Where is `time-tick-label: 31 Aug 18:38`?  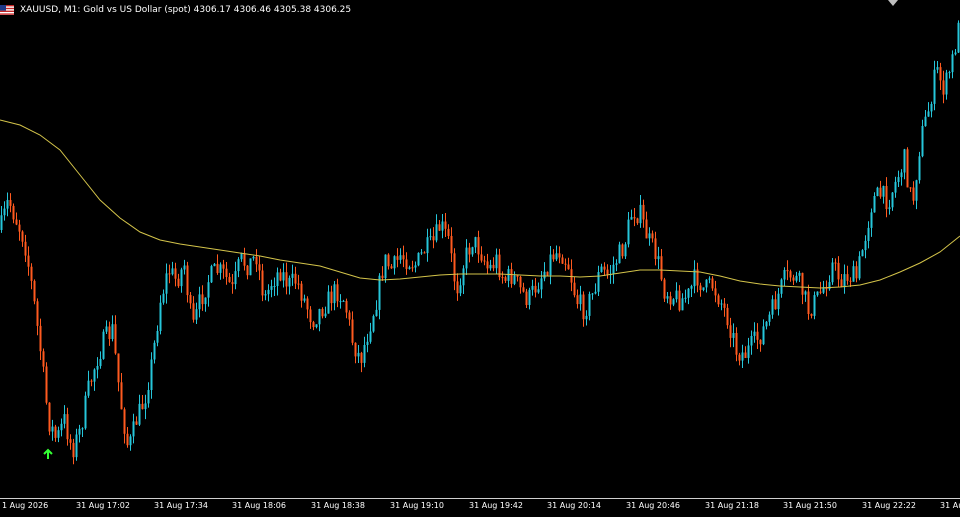
time-tick-label: 31 Aug 18:38 is located at coordinates (338, 505).